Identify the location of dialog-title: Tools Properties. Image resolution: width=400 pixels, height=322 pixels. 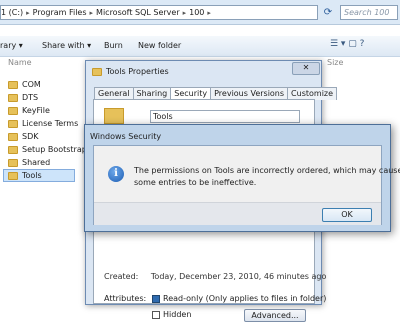
(130, 72).